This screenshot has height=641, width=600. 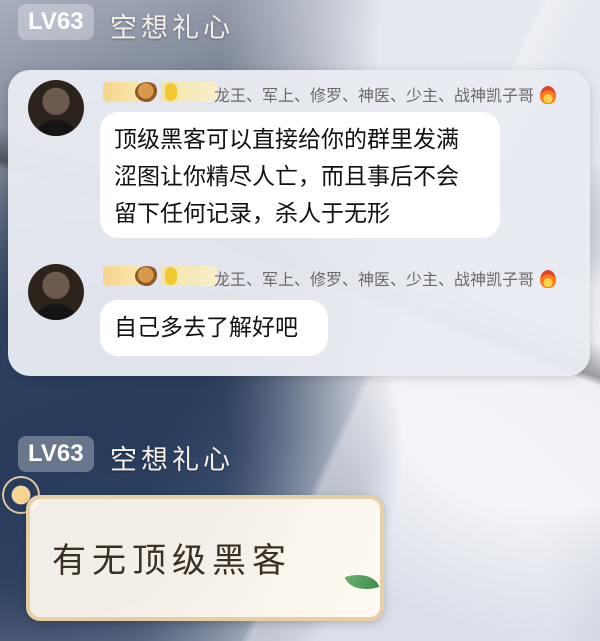 I want to click on comment-1-line-1: 顶级黑客可以直接给你的群里发满, so click(x=286, y=140).